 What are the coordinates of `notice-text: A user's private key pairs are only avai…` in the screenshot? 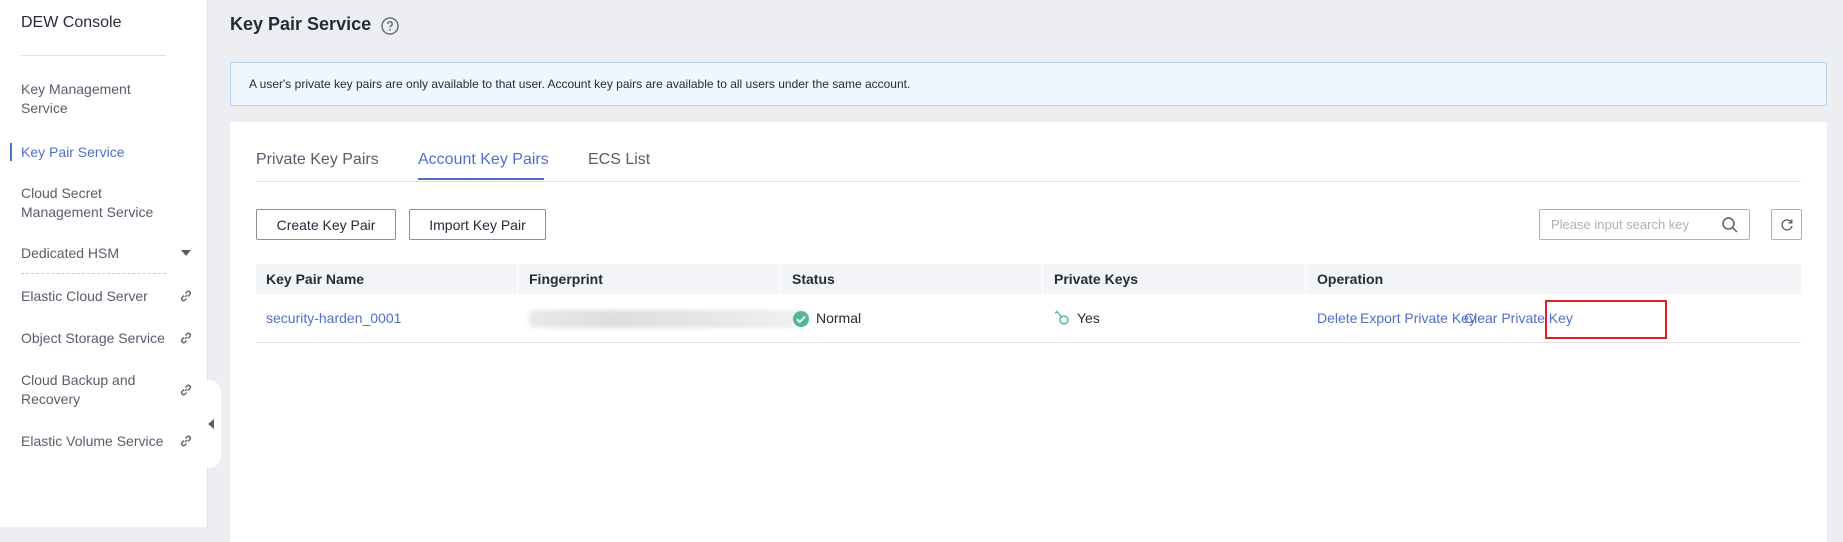 It's located at (580, 84).